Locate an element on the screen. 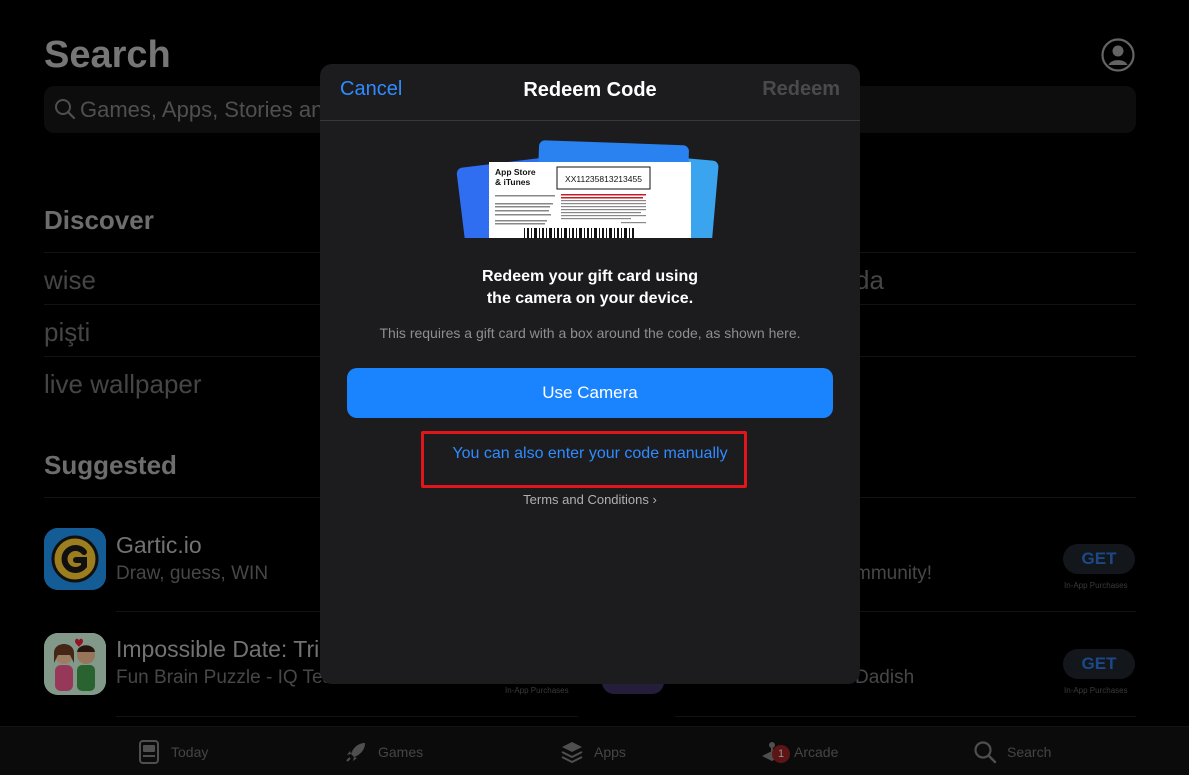 The width and height of the screenshot is (1189, 775). highlight-annotation-box is located at coordinates (584, 459).